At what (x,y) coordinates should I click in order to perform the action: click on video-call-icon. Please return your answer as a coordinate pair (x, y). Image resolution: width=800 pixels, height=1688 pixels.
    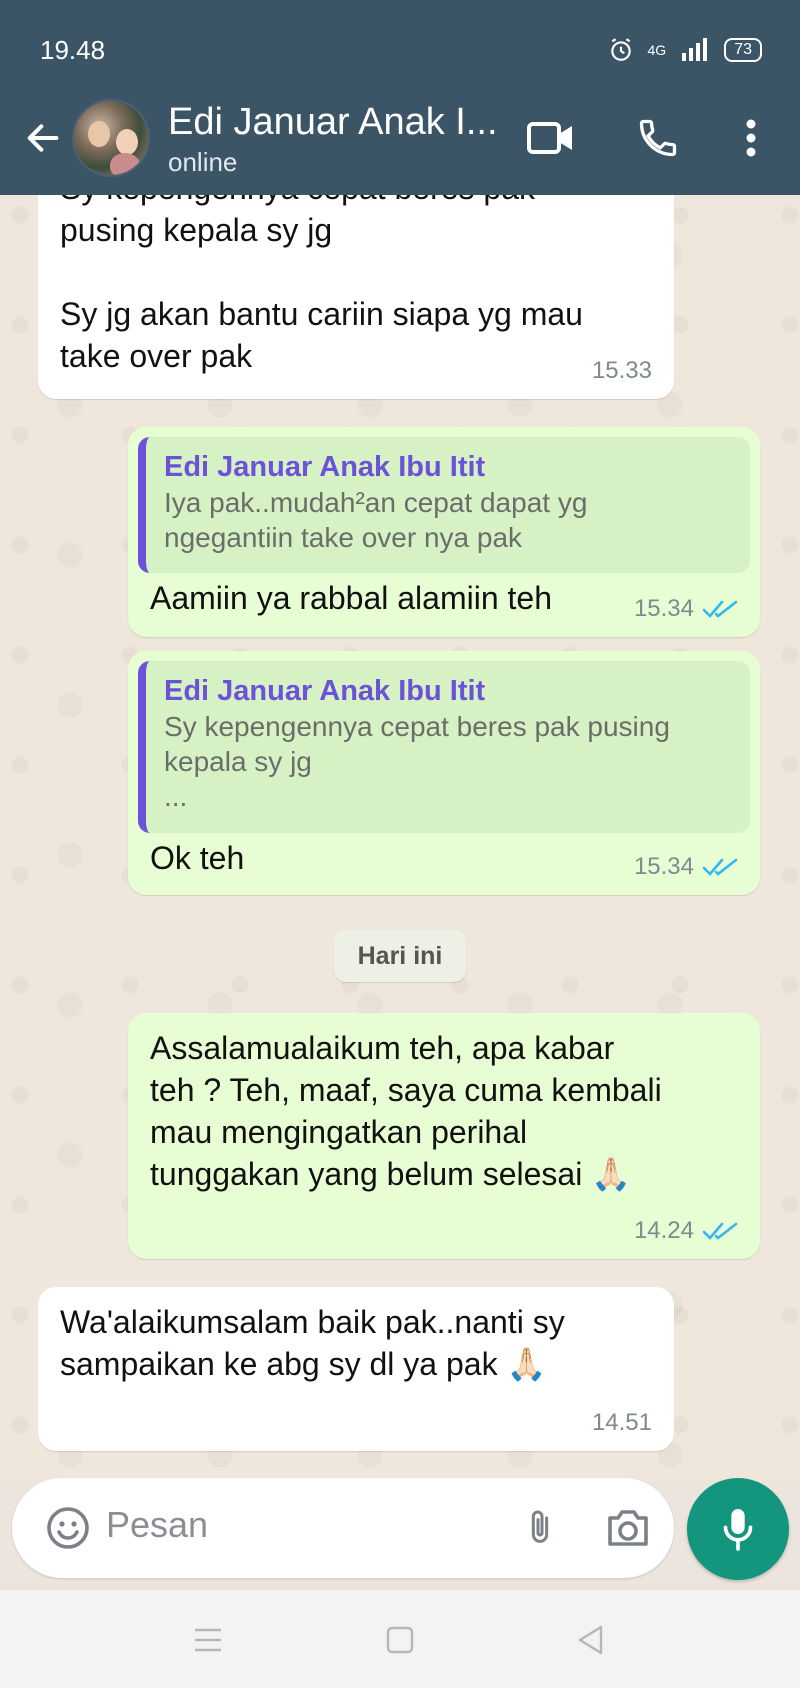
    Looking at the image, I should click on (549, 138).